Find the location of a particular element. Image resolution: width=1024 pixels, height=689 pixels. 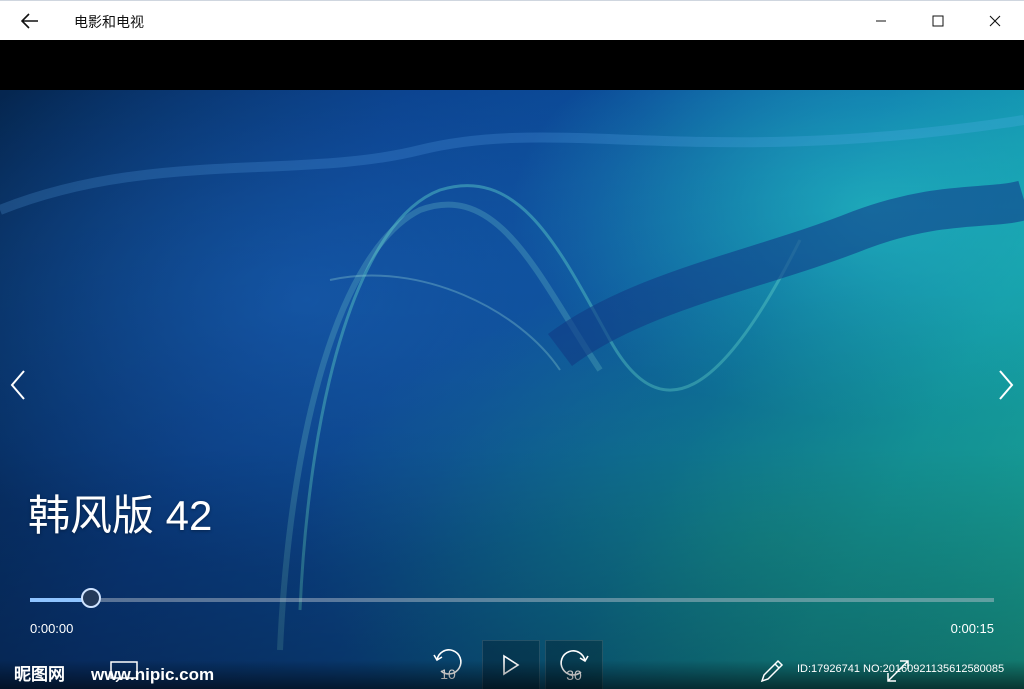

letterbox-bar is located at coordinates (512, 65).